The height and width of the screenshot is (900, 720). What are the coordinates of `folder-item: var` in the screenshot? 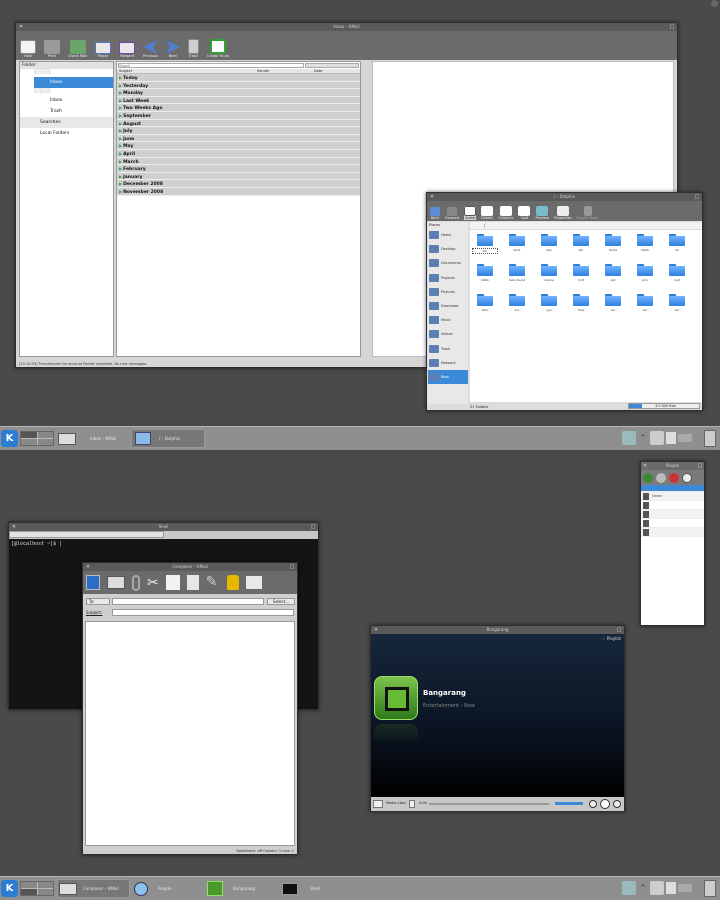 It's located at (645, 303).